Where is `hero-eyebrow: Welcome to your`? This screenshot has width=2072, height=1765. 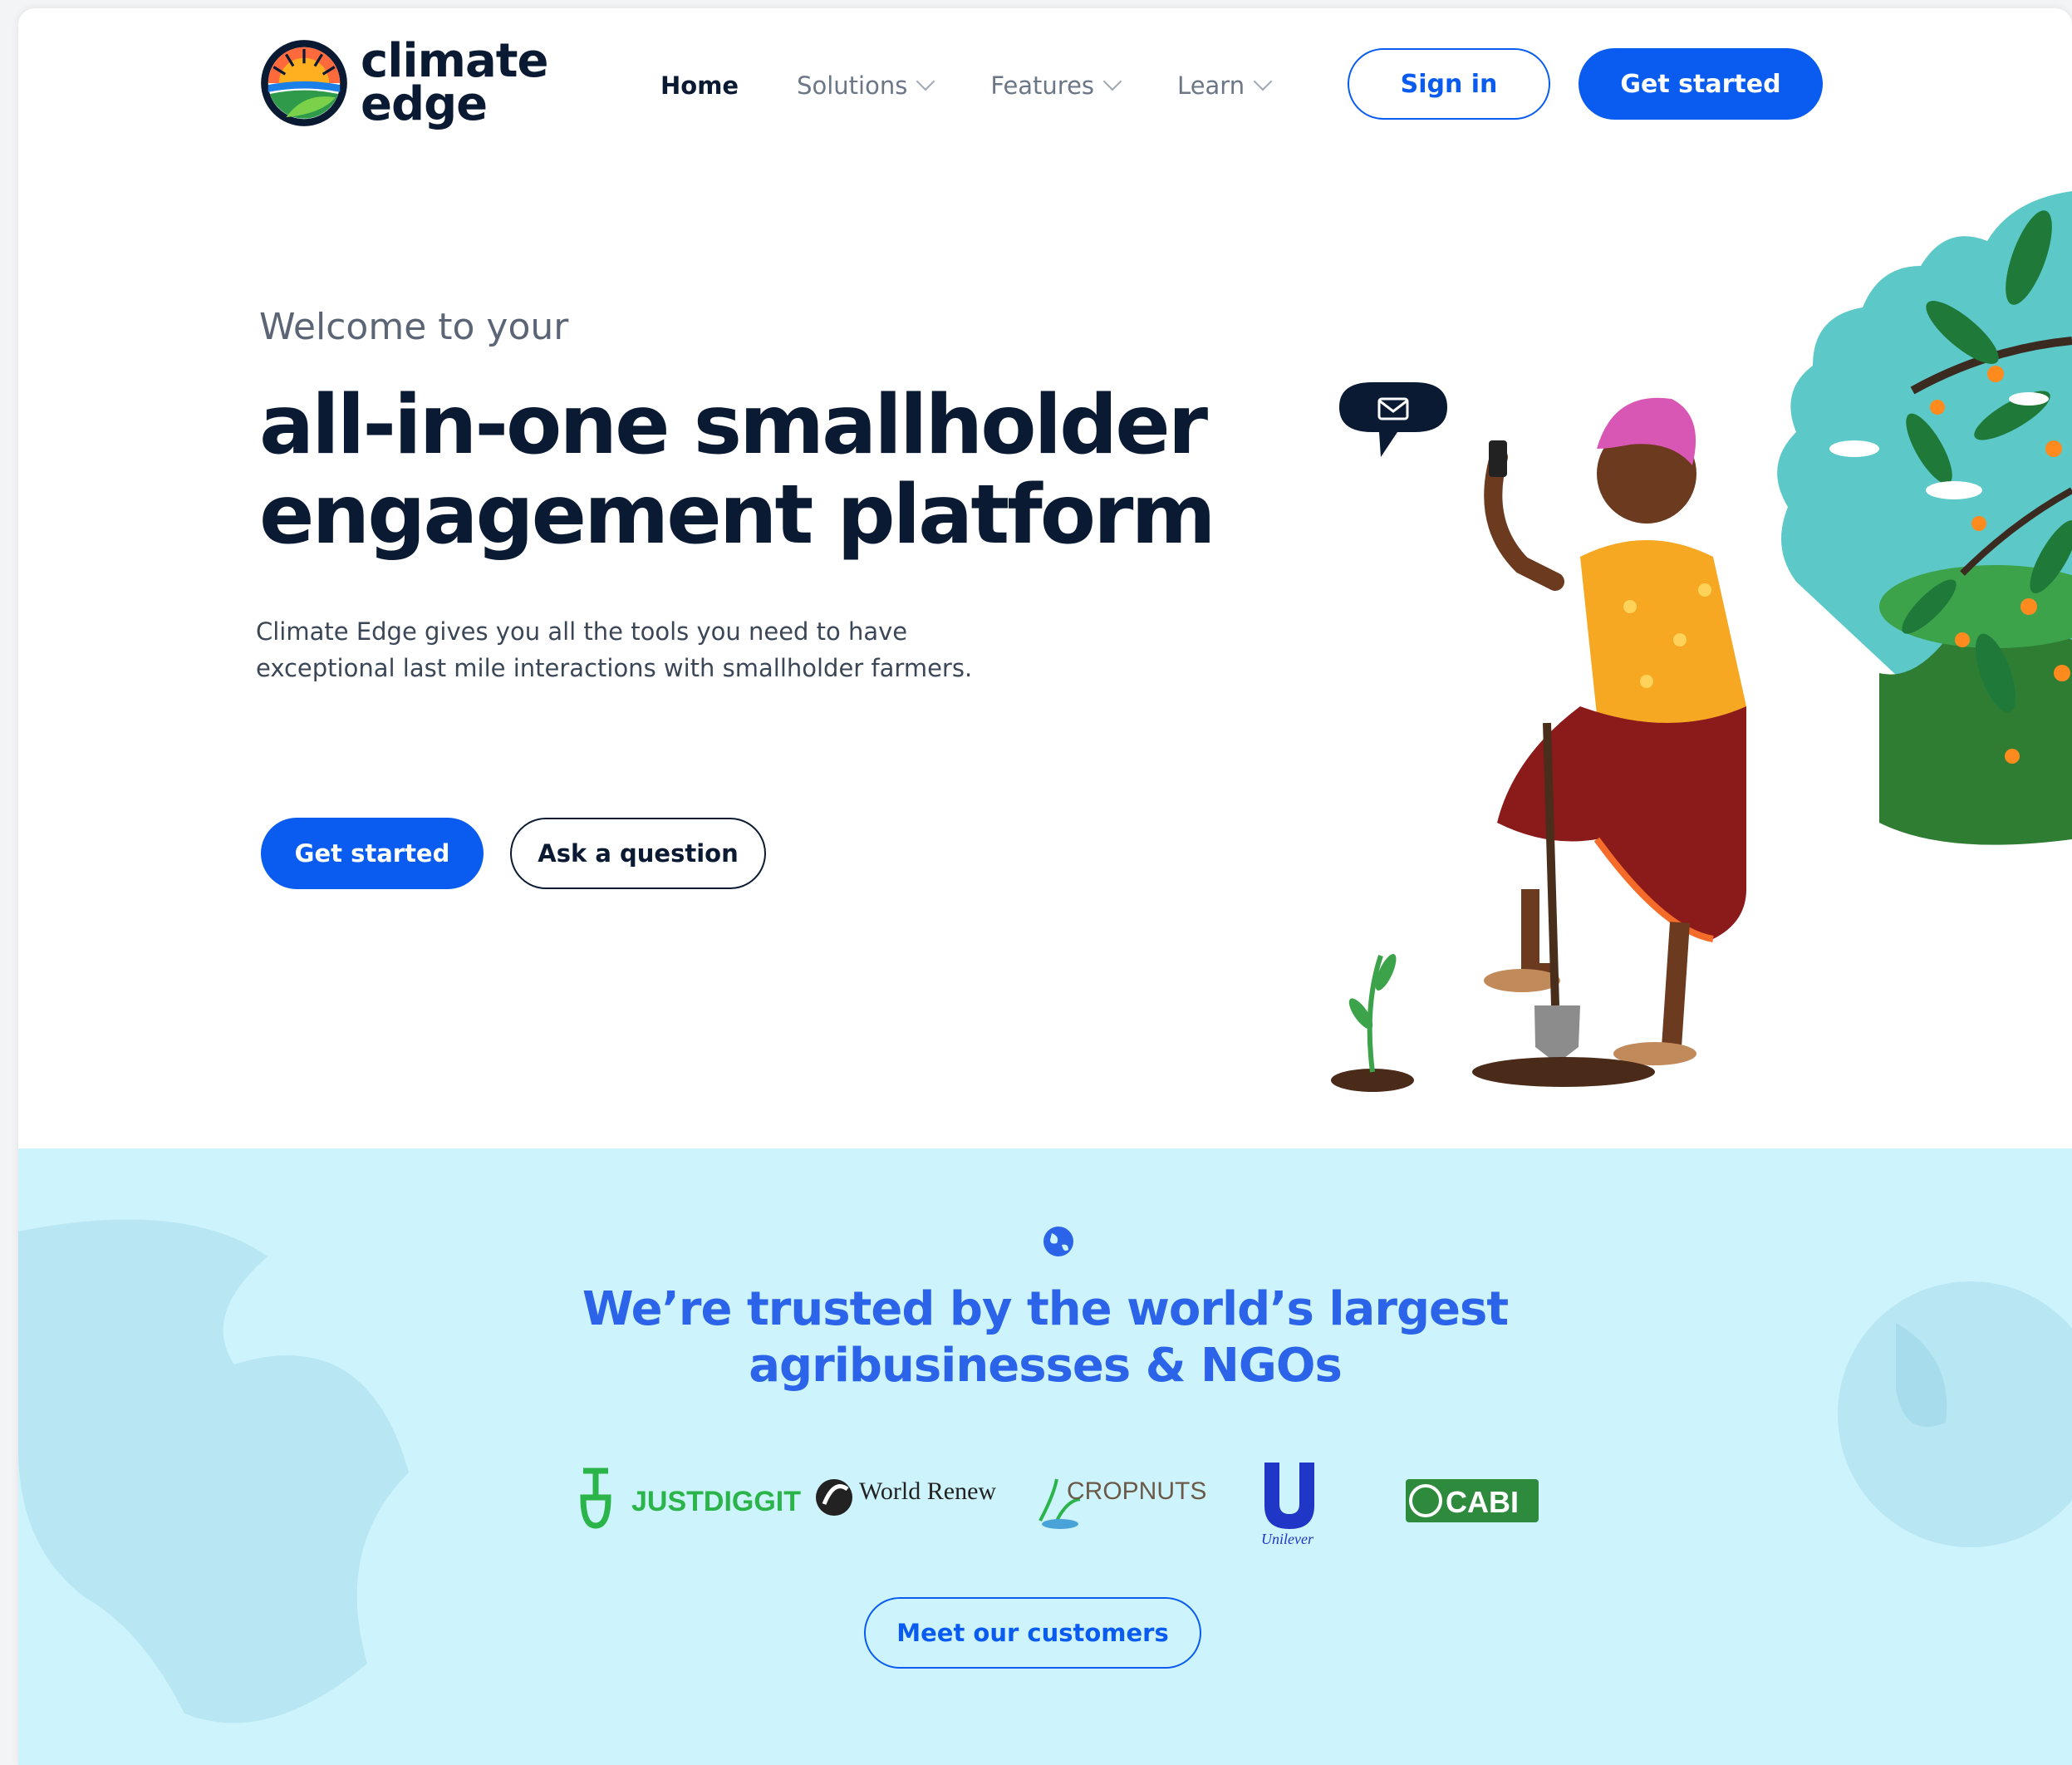
hero-eyebrow: Welcome to your is located at coordinates (414, 327).